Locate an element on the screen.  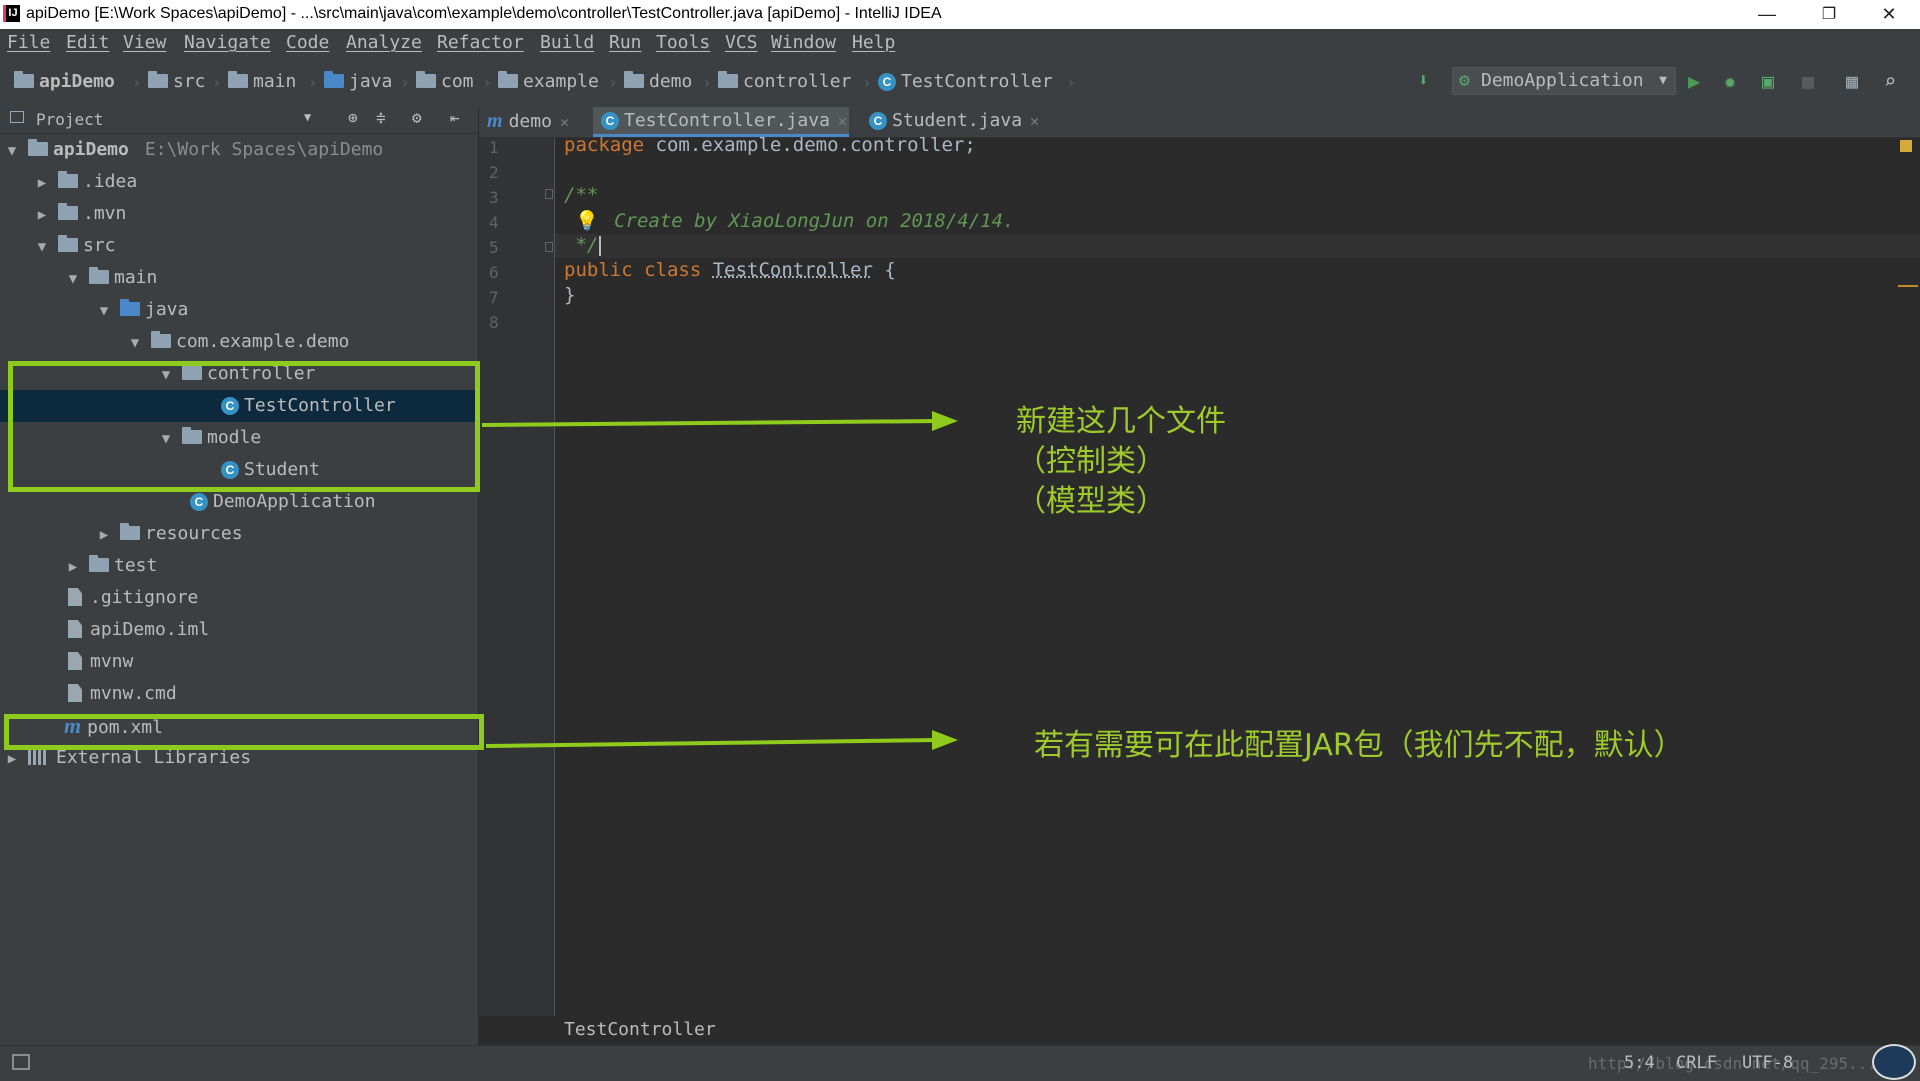
annotation-arrows is located at coordinates (719, 580).